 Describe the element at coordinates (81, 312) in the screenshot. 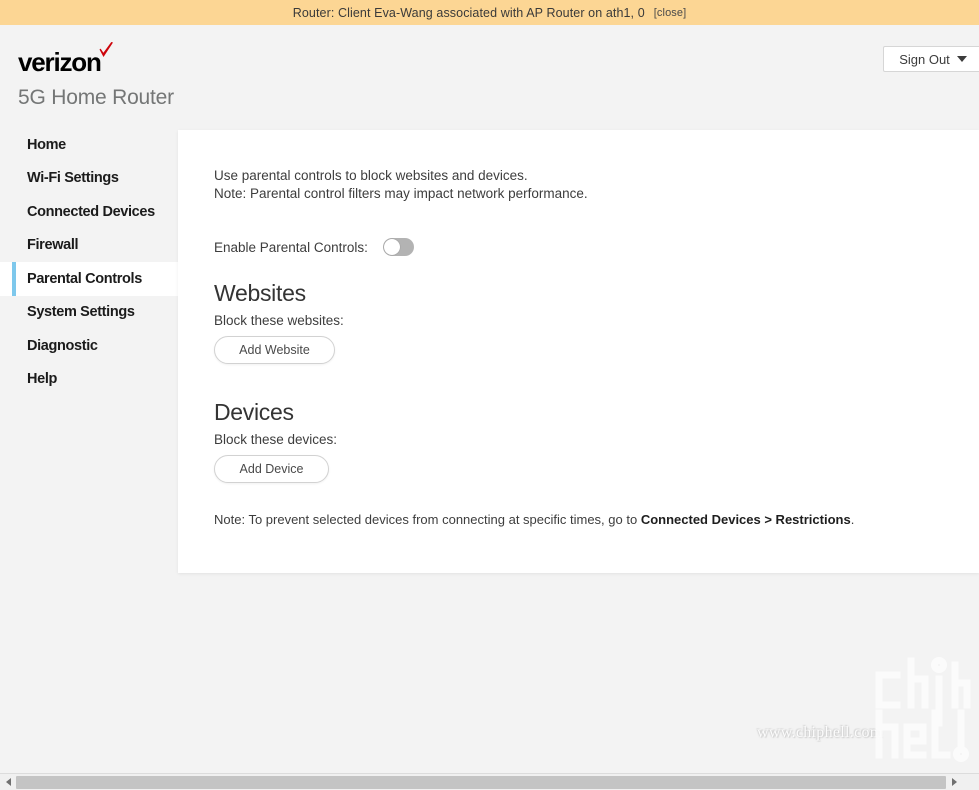

I see `sidebar-item-label: System Settings` at that location.